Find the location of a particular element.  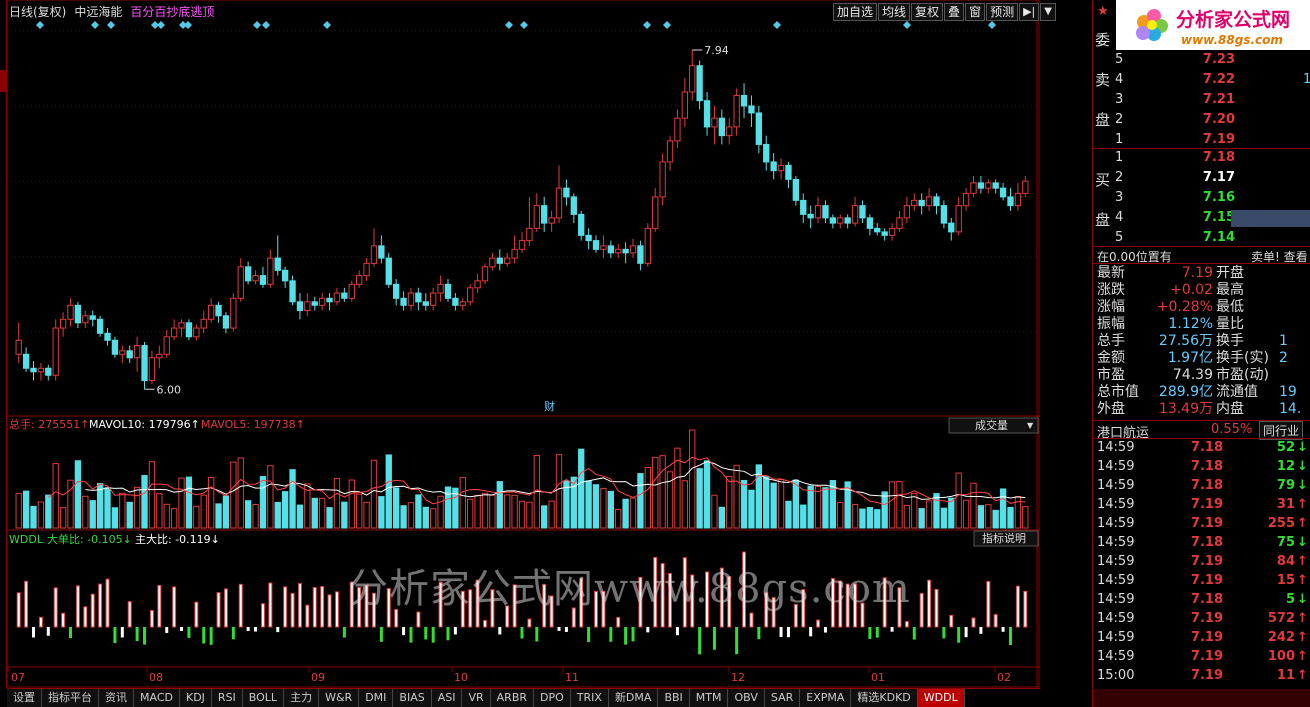

tab-设置: 设置 is located at coordinates (24, 698).